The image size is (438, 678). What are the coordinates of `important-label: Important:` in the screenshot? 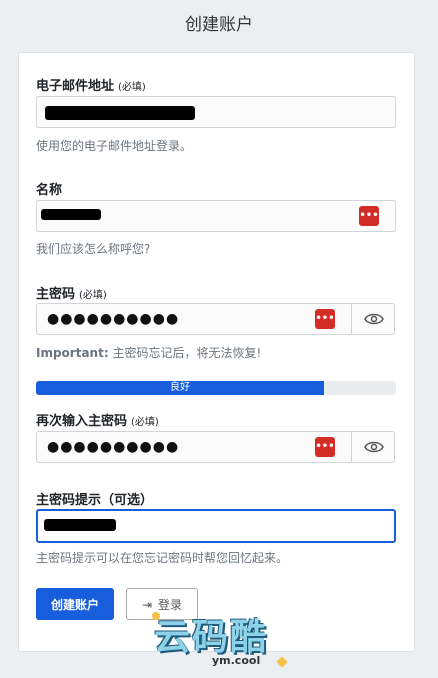 It's located at (72, 353).